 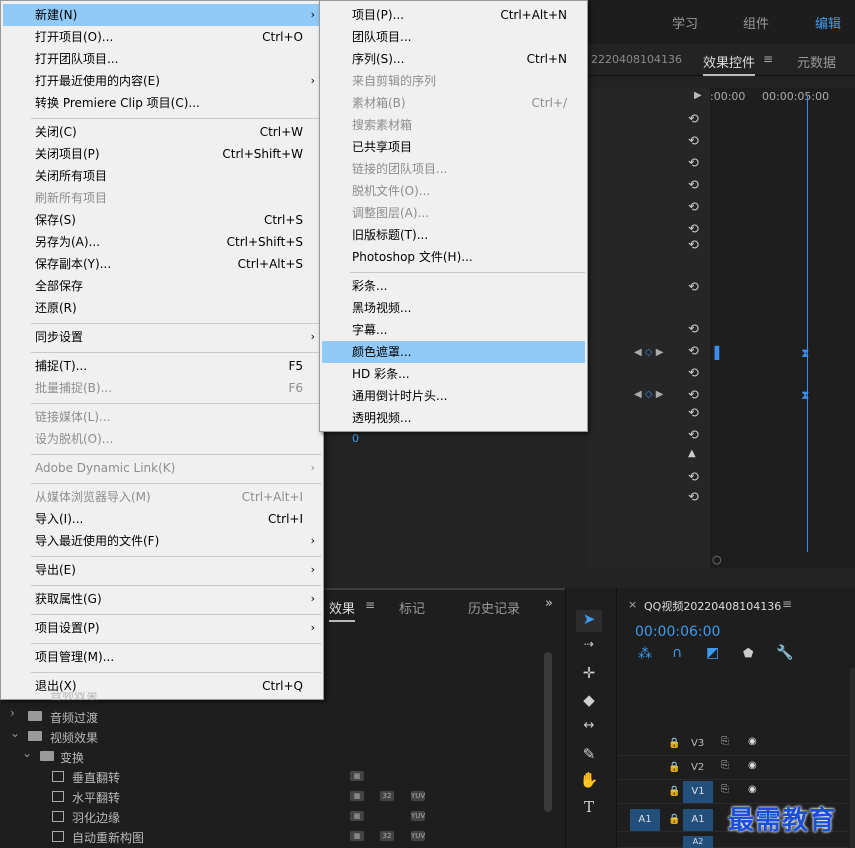 I want to click on menu-item-save-copy: 保存副本(Y)... Ctrl+Alt+S, so click(x=162, y=264).